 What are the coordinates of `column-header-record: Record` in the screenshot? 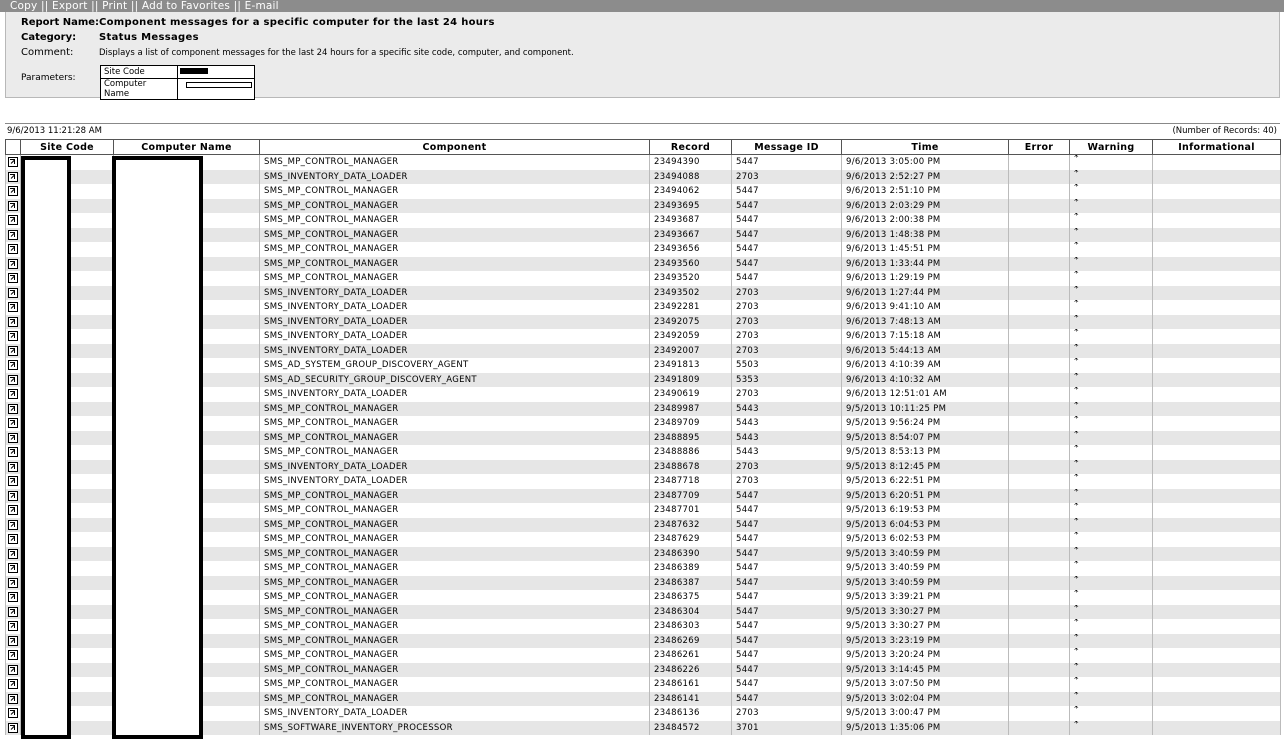 It's located at (690, 147).